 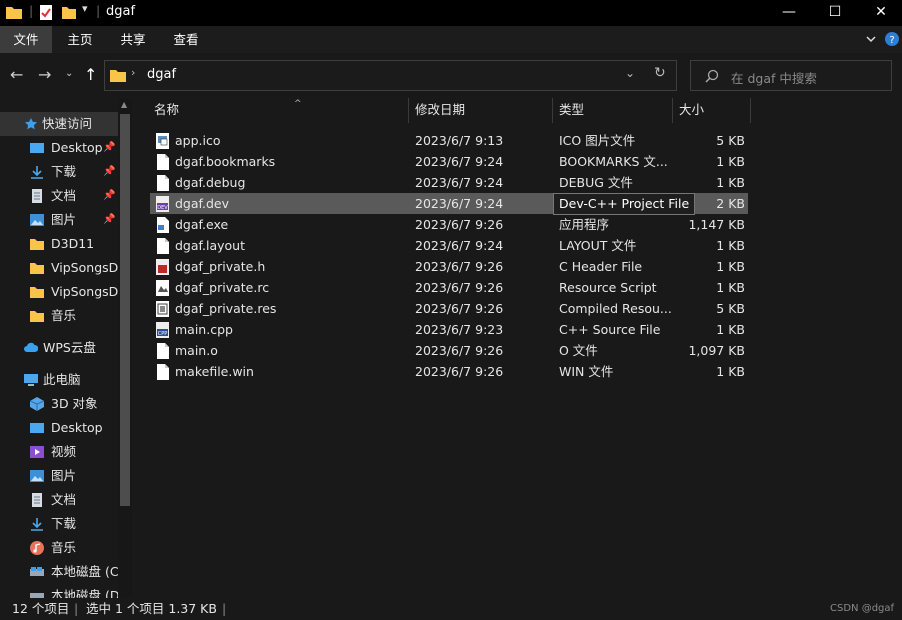 I want to click on sidebar-item-pictures: 图片 📌, so click(x=59, y=220).